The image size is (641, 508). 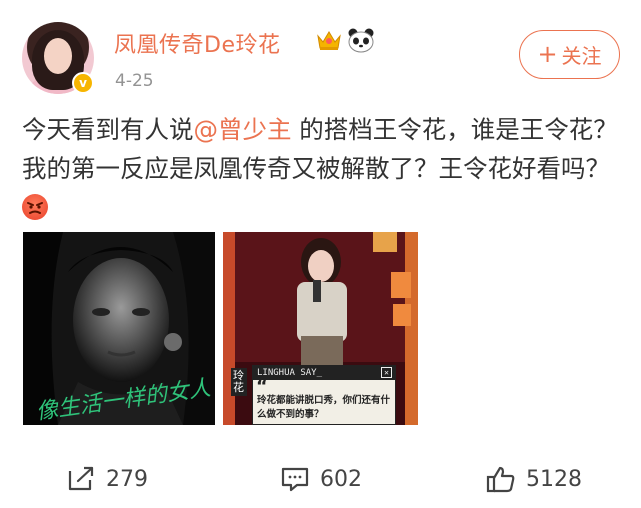 What do you see at coordinates (239, 382) in the screenshot?
I see `side-label: 玲花` at bounding box center [239, 382].